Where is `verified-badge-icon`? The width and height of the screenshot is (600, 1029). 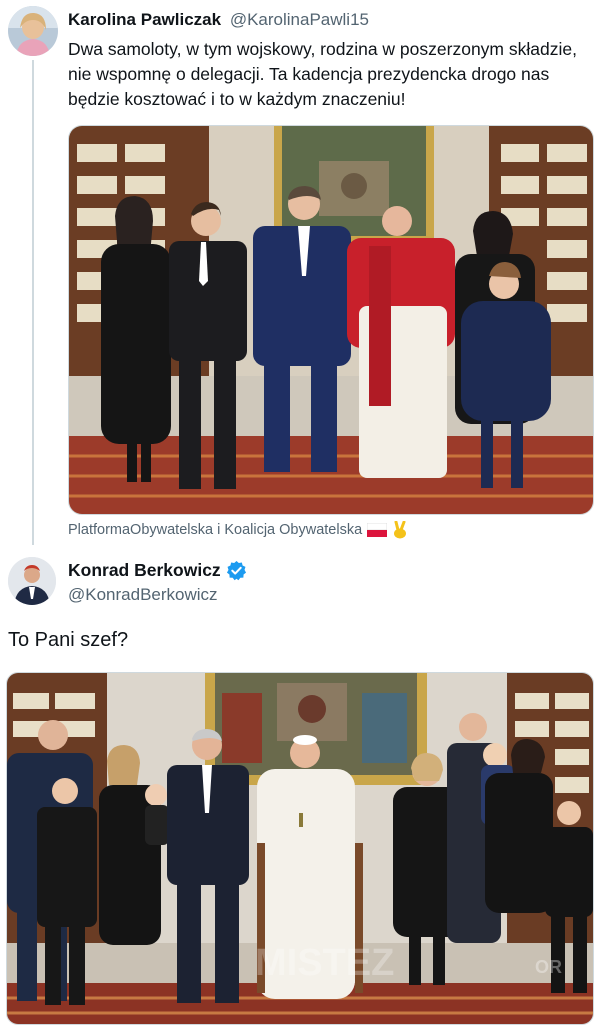
verified-badge-icon is located at coordinates (236, 570).